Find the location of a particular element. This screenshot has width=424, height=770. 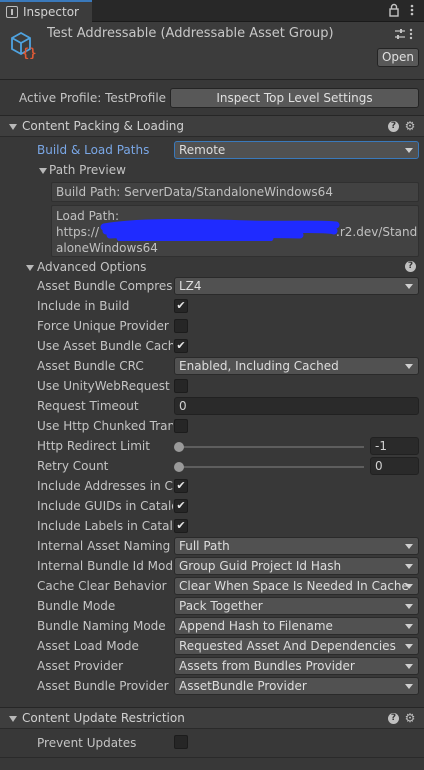

asset-provider-label: Asset Provider is located at coordinates (80, 666).